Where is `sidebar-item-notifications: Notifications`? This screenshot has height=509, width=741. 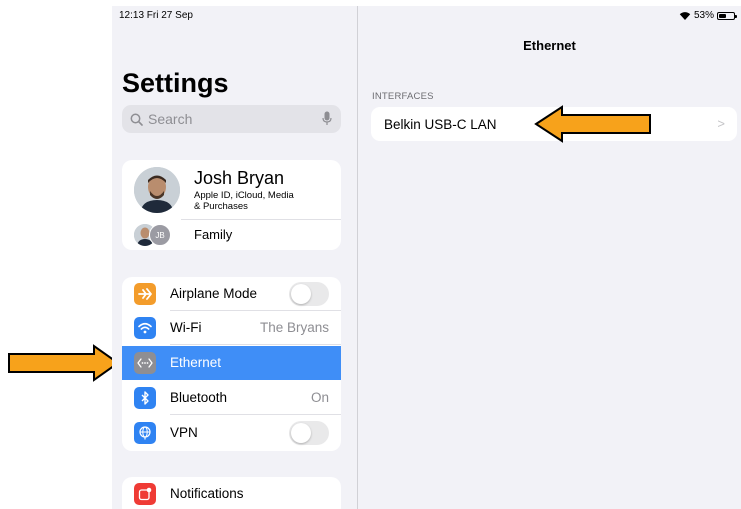
sidebar-item-notifications: Notifications is located at coordinates (231, 493).